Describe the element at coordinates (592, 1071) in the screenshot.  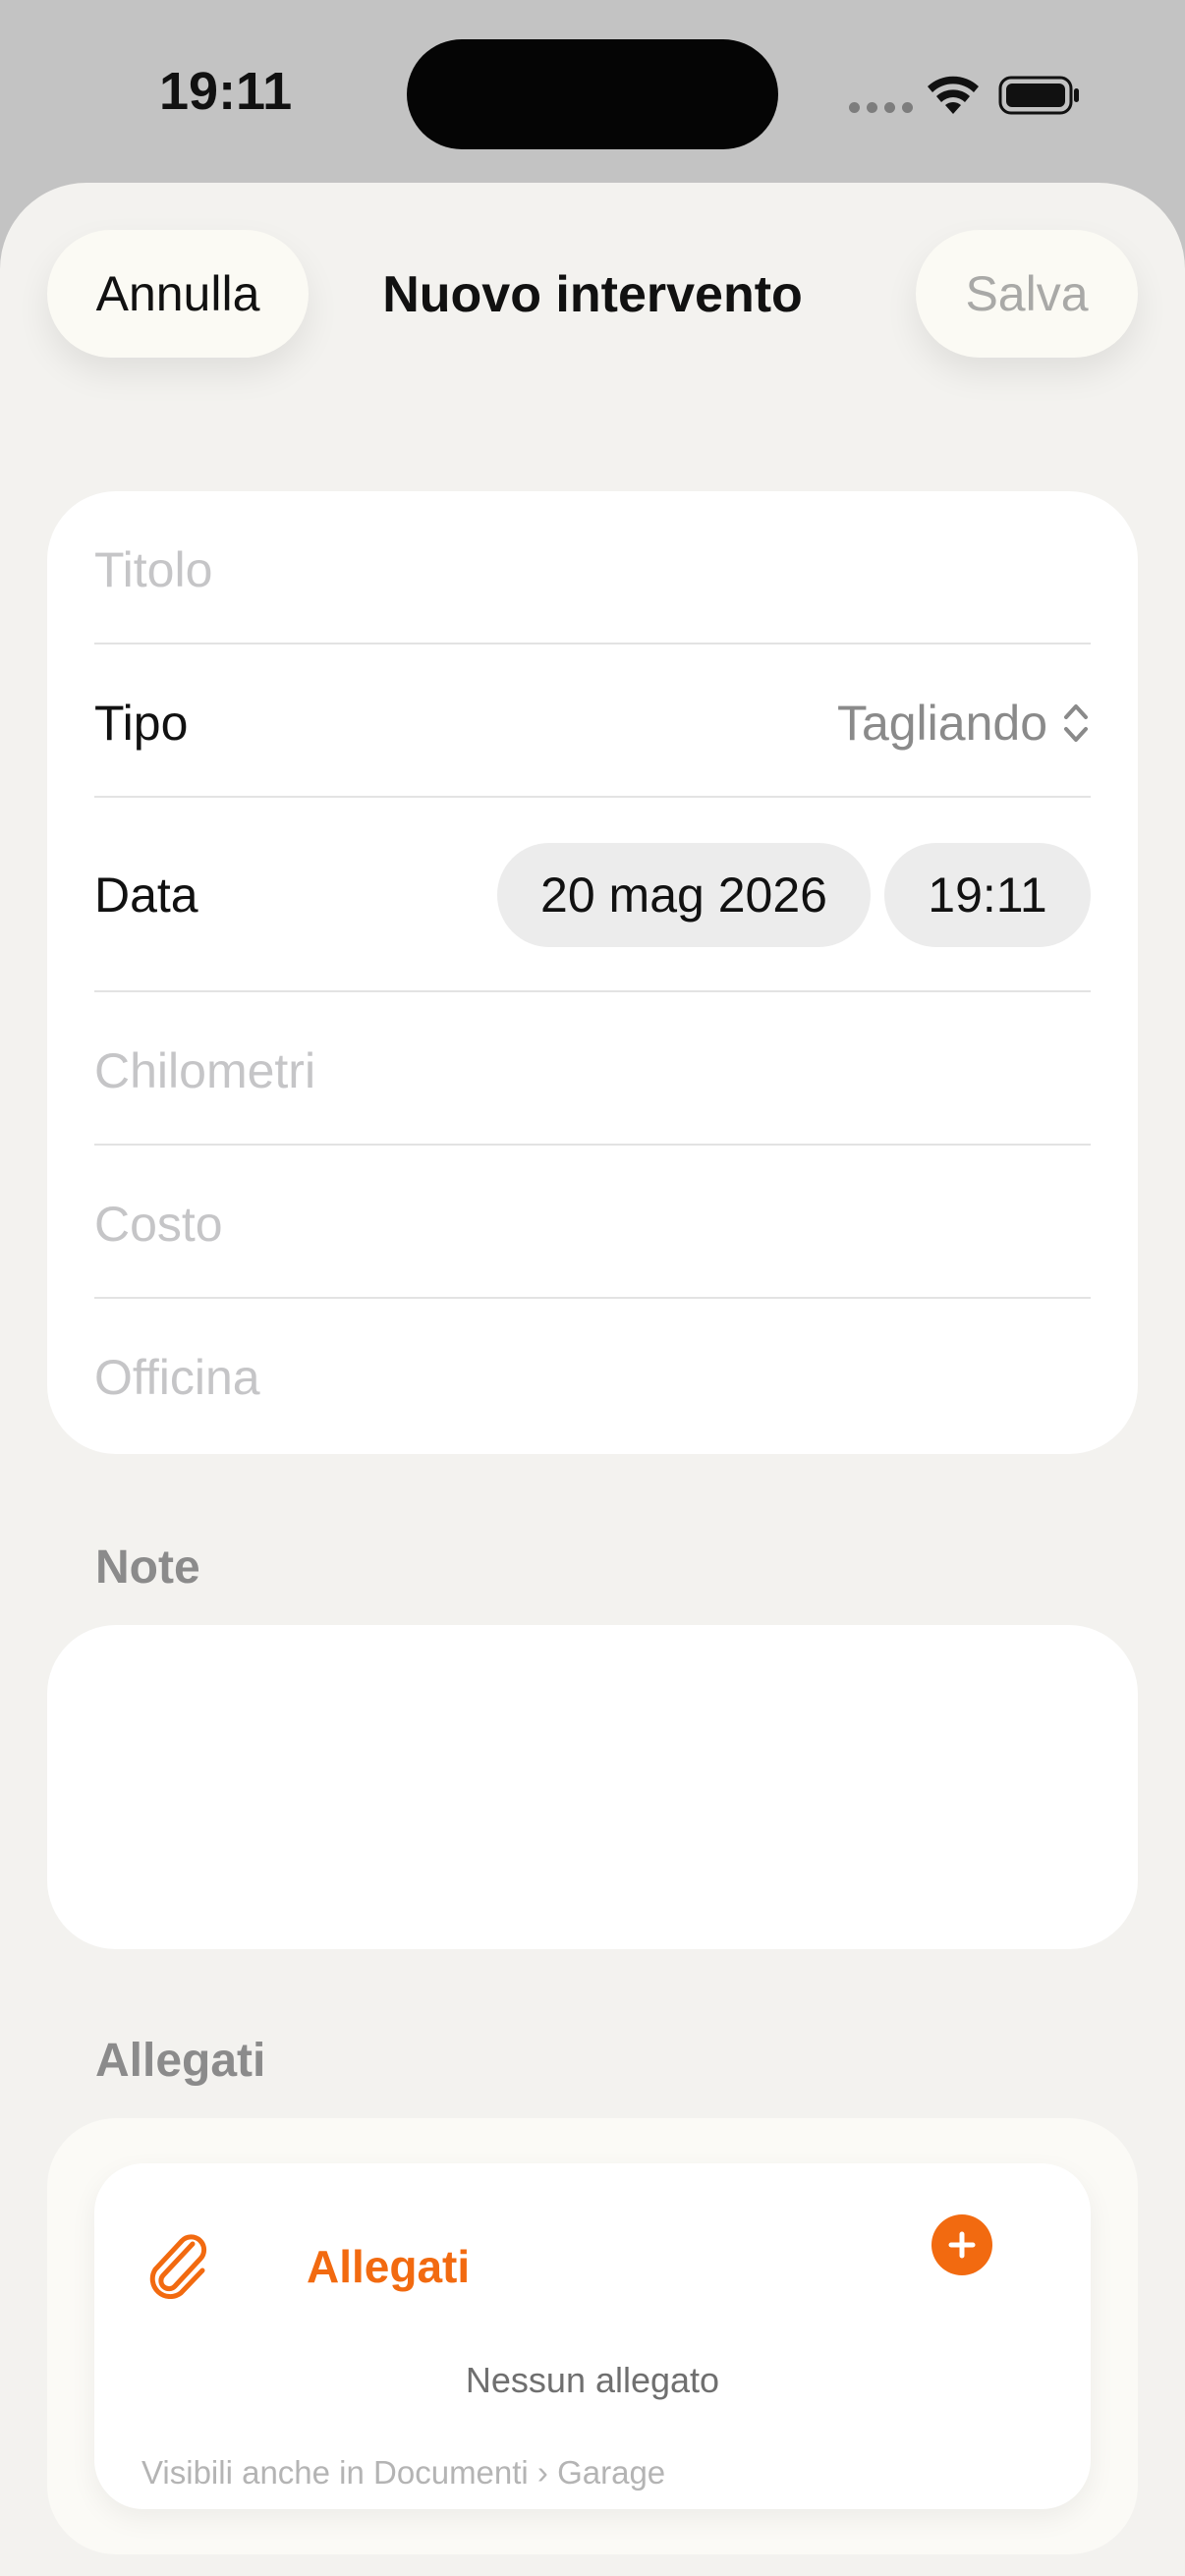
I see `km-field: Chilometri` at that location.